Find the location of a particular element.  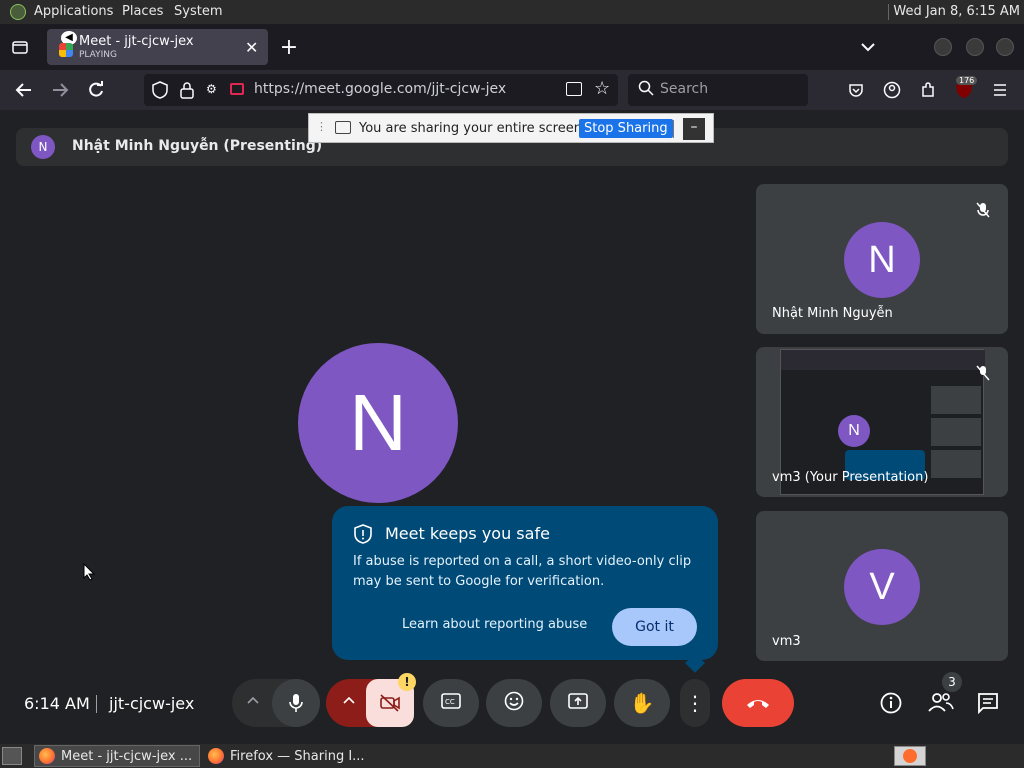

drag-handle-icon: ⋮ is located at coordinates (321, 126).